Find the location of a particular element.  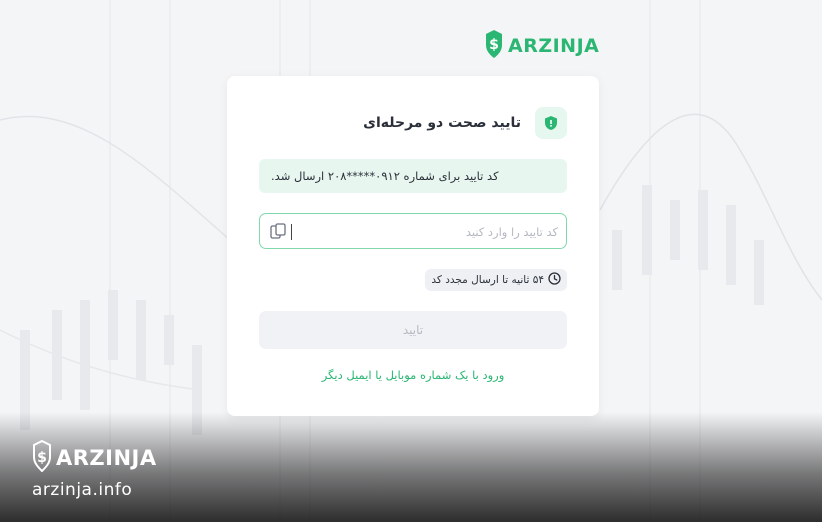

clipboard-icon is located at coordinates (278, 231).